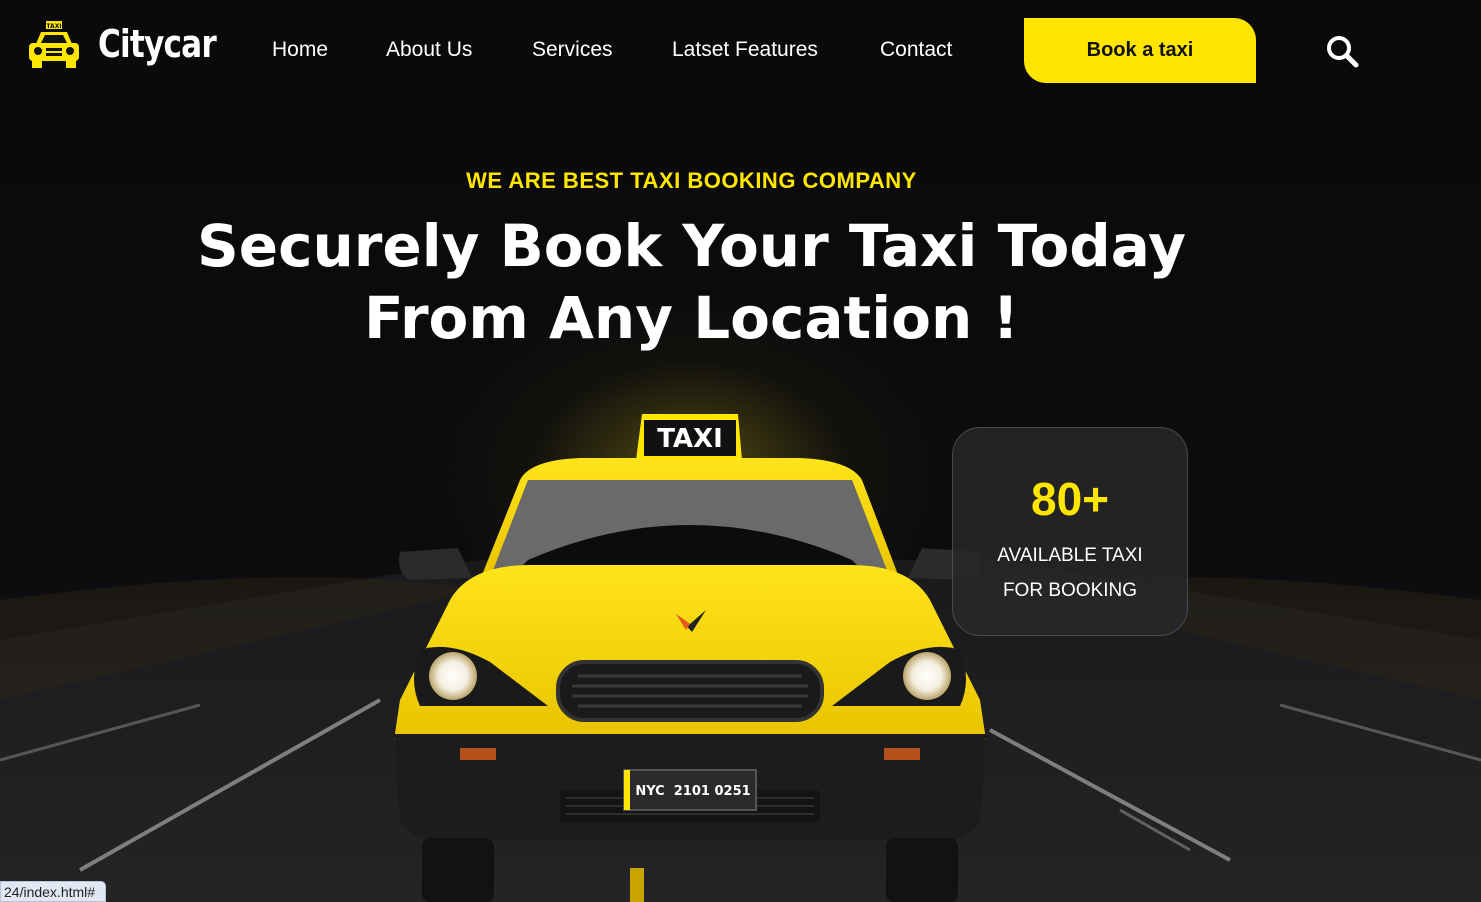  I want to click on nav-home: Home, so click(300, 50).